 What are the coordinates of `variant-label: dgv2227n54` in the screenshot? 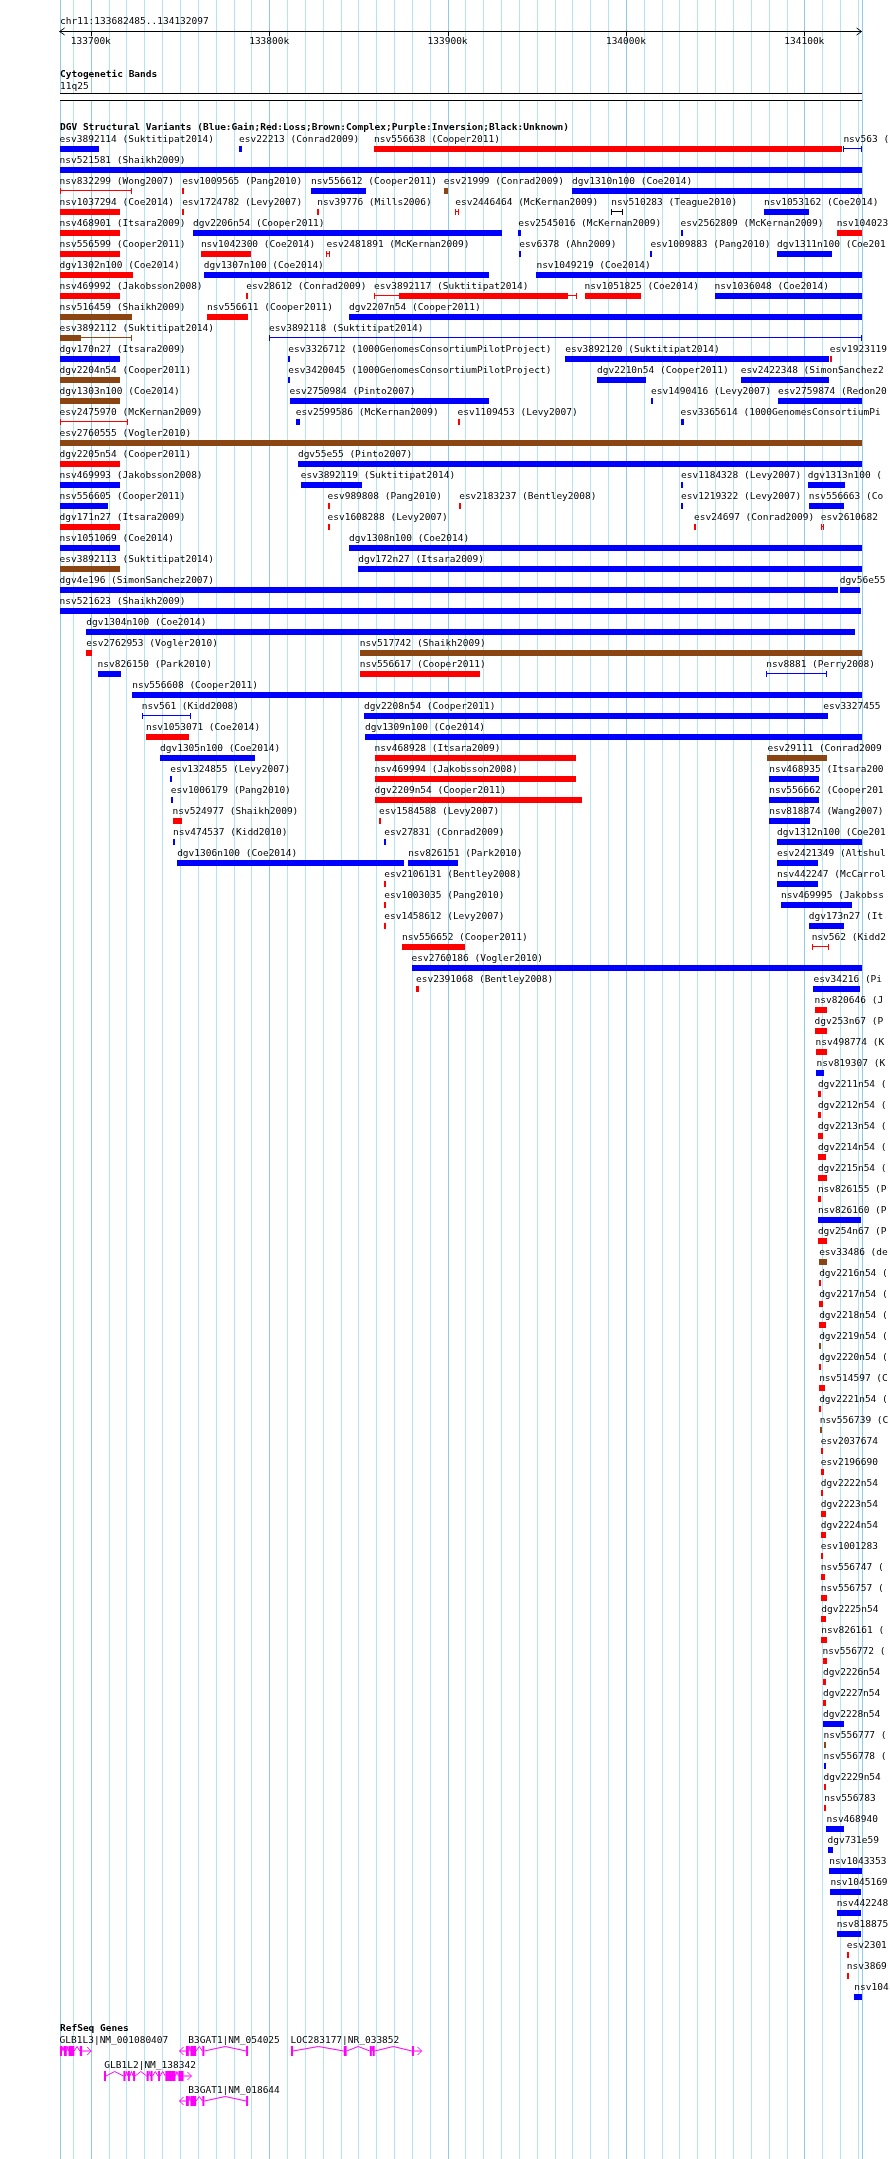 It's located at (852, 1692).